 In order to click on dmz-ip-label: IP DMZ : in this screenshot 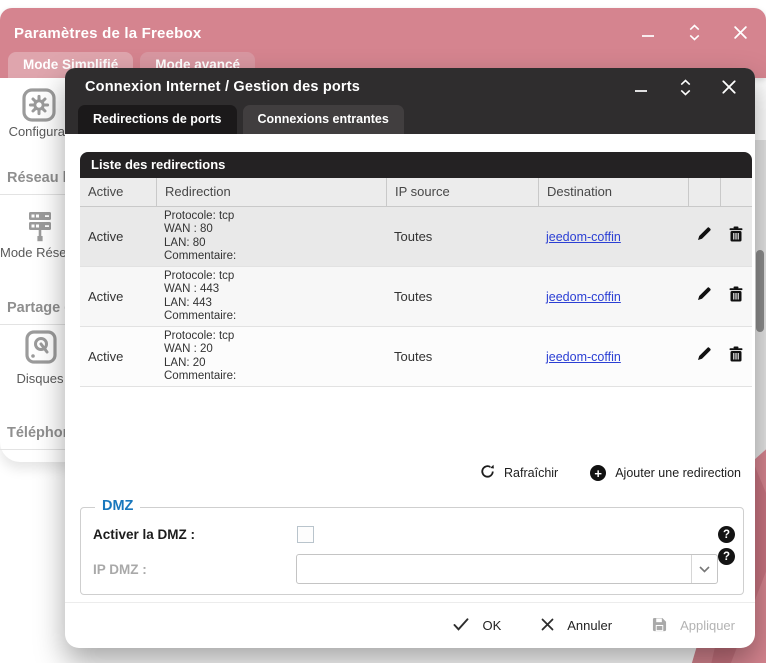, I will do `click(120, 569)`.